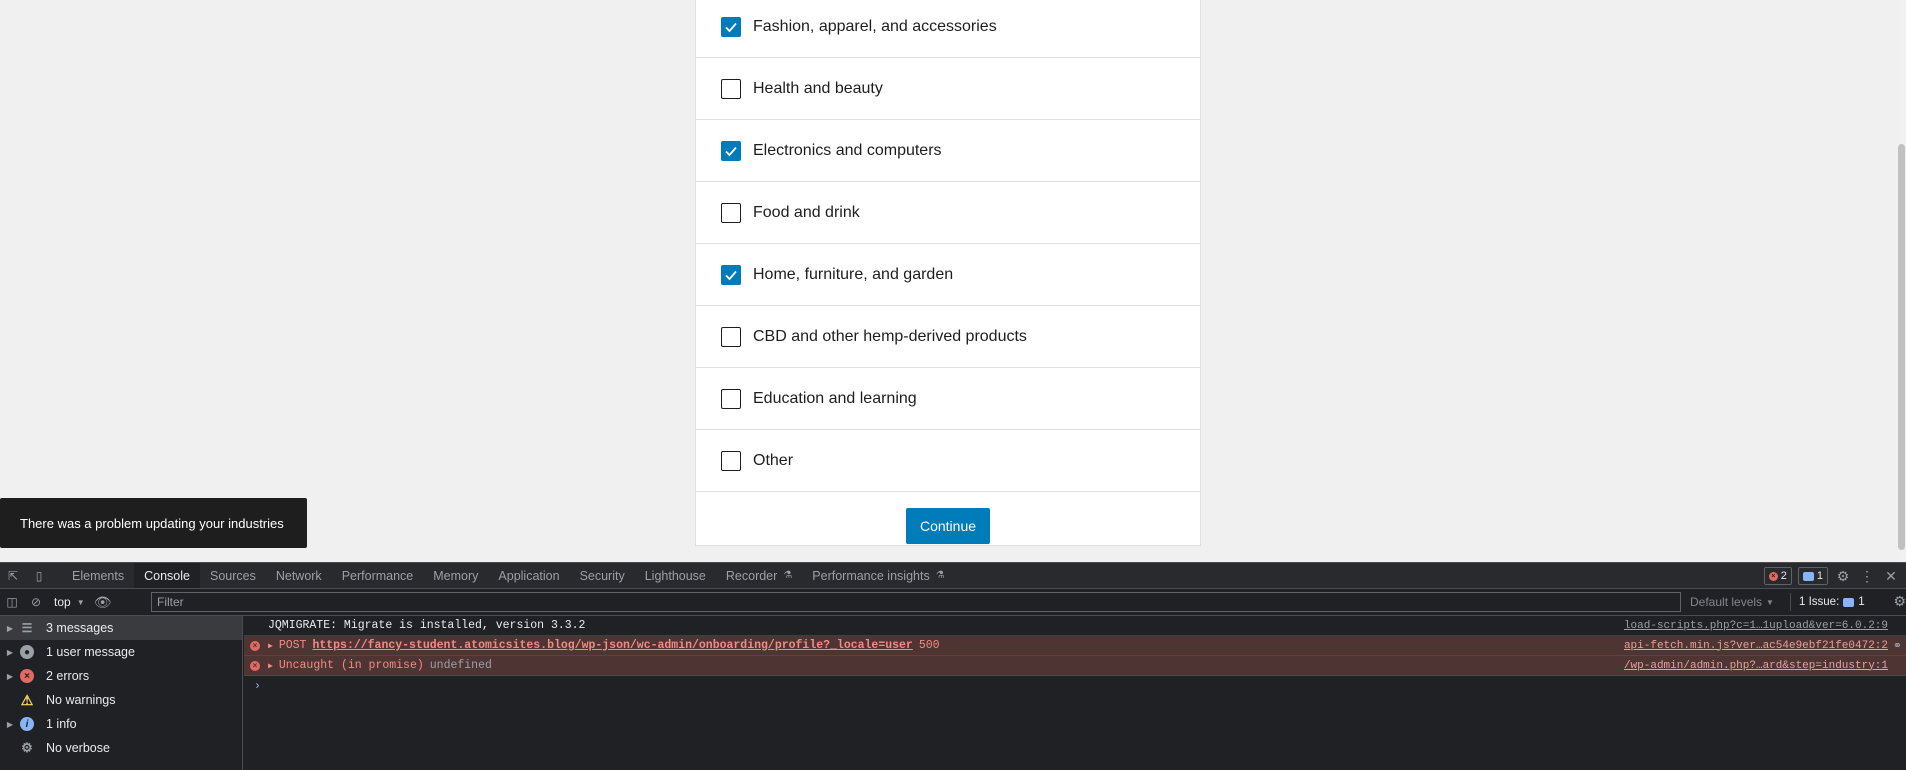  I want to click on page-scroll-thumb, so click(1901, 347).